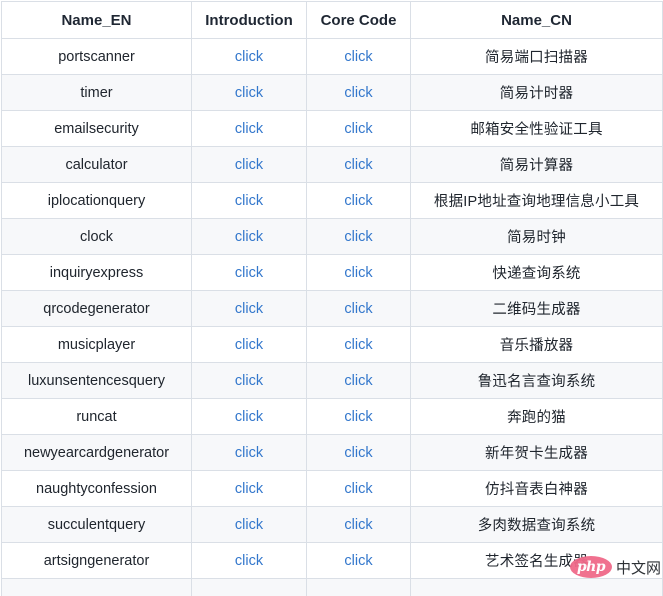 Image resolution: width=663 pixels, height=596 pixels. Describe the element at coordinates (536, 128) in the screenshot. I see `cell-name-cn: 邮箱安全性验证工具` at that location.